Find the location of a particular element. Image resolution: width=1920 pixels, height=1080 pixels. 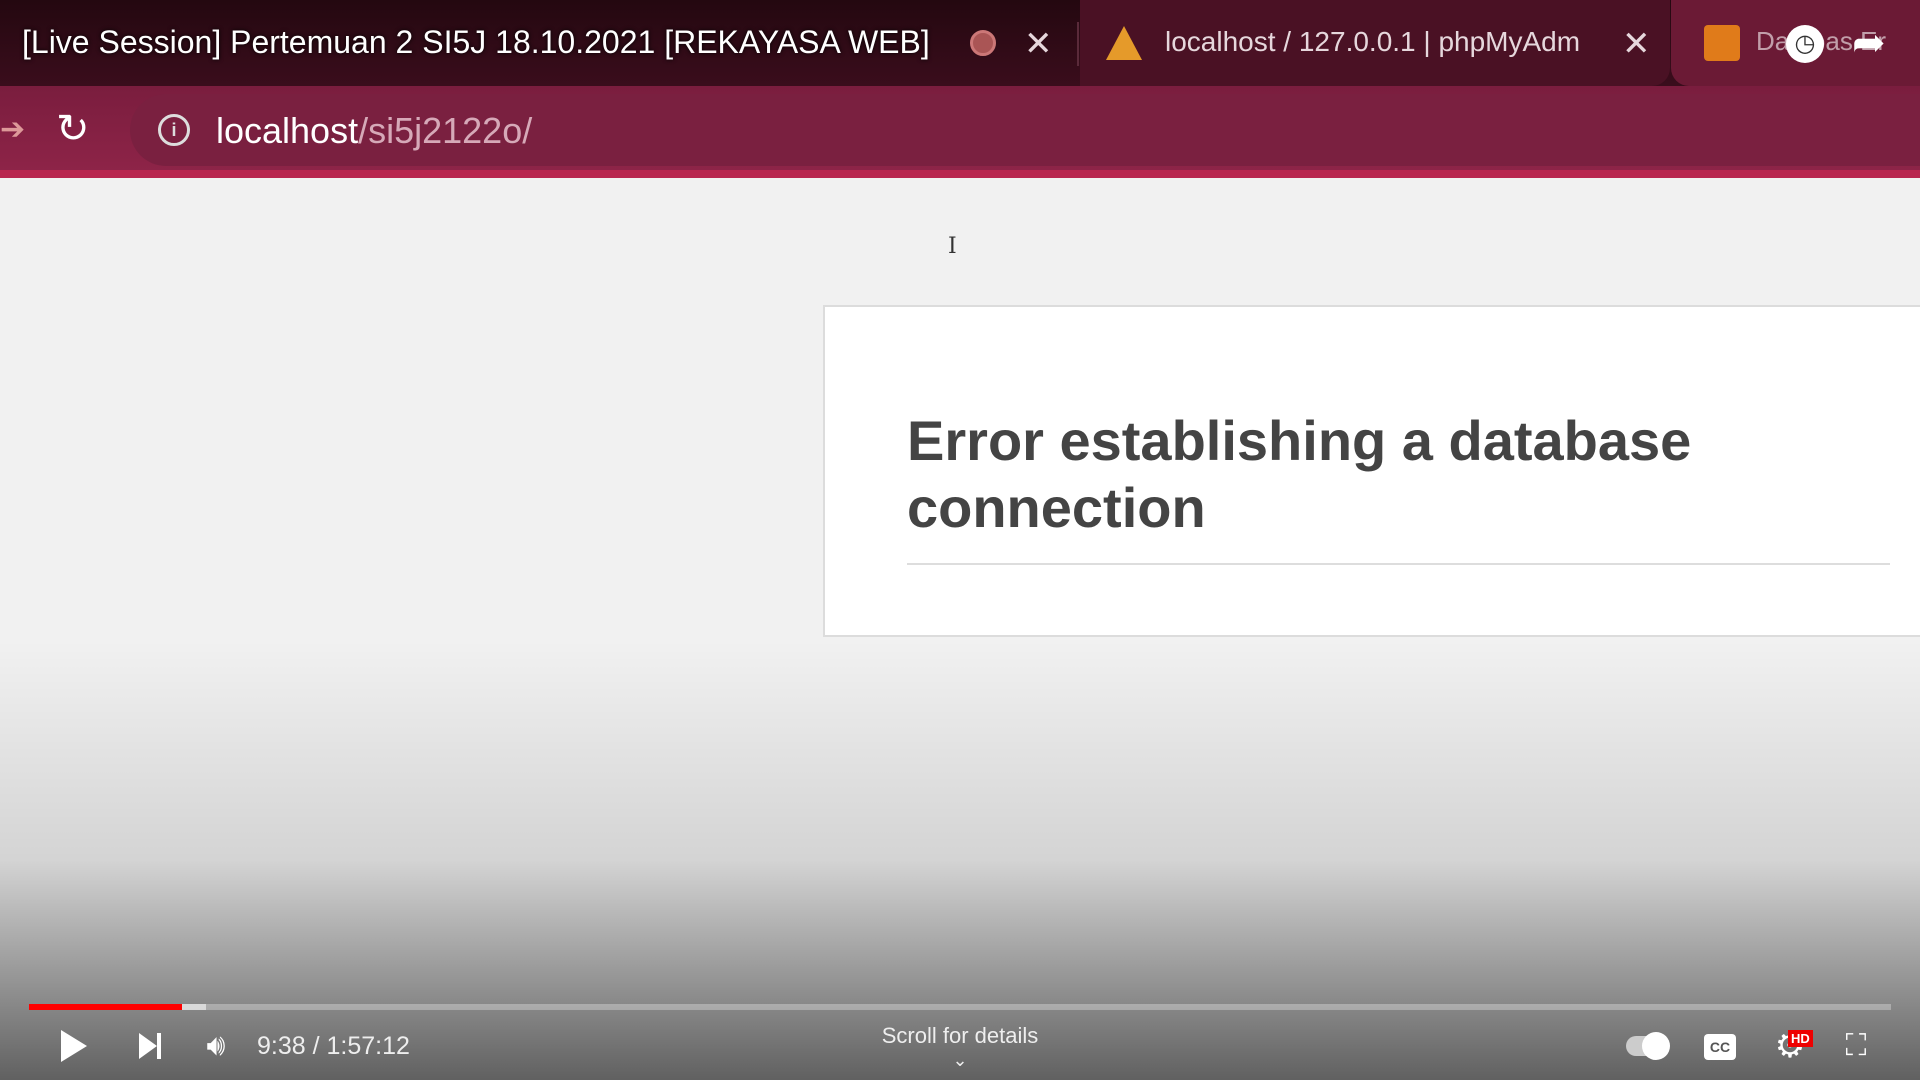

autoplay-toggle is located at coordinates (1648, 1046).